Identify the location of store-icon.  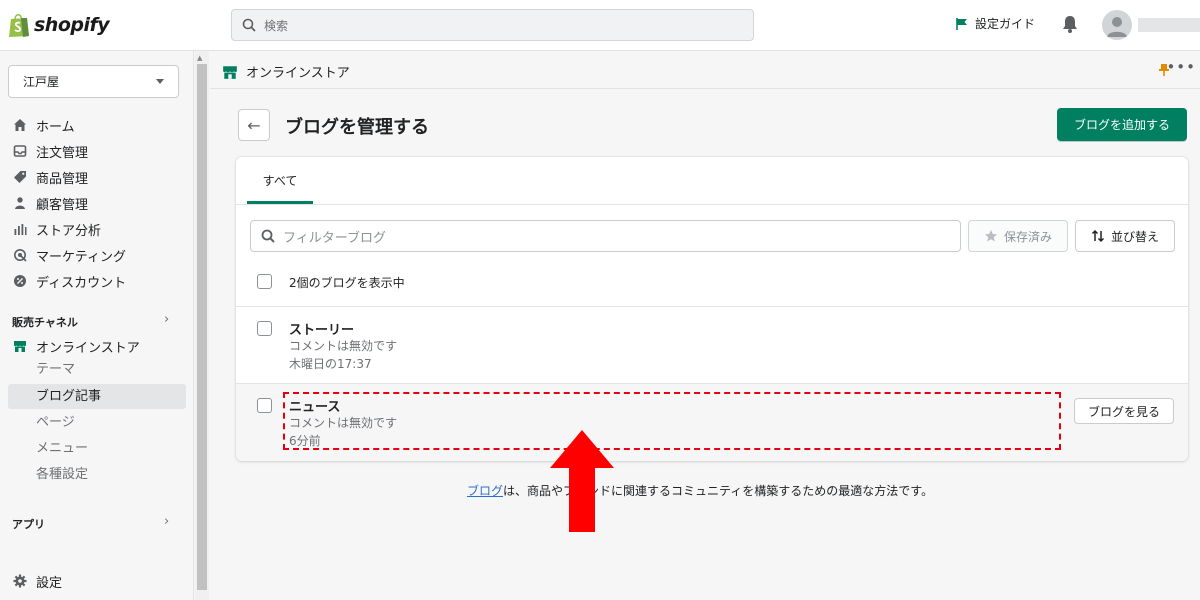
(20, 346).